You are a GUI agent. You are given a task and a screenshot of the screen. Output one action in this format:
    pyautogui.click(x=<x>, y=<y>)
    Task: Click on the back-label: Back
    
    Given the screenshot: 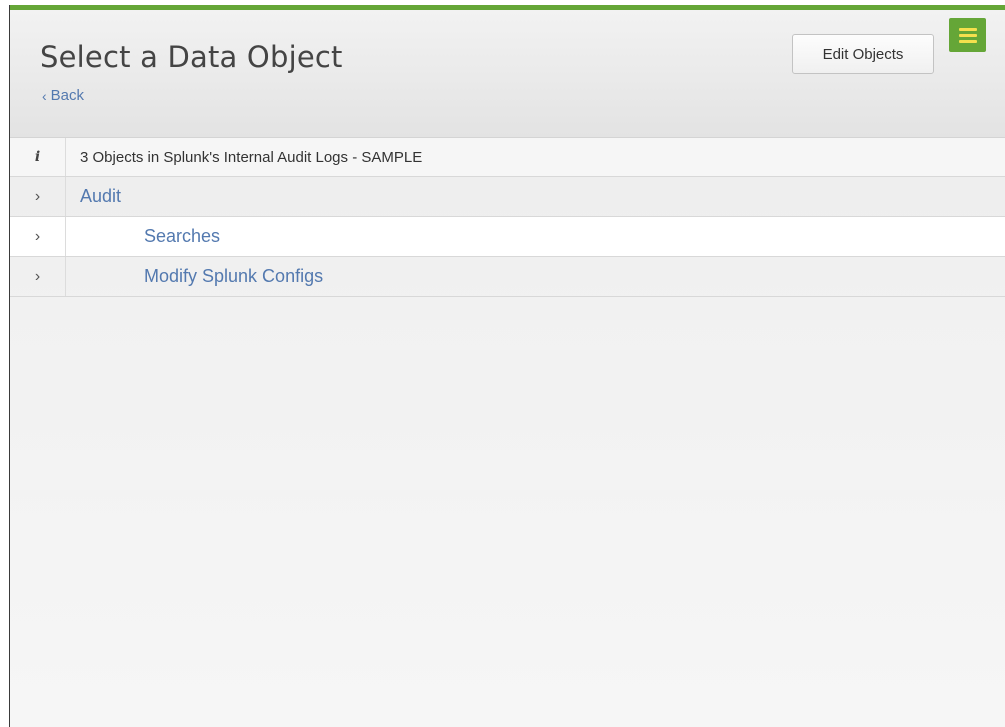 What is the action you would take?
    pyautogui.click(x=67, y=95)
    